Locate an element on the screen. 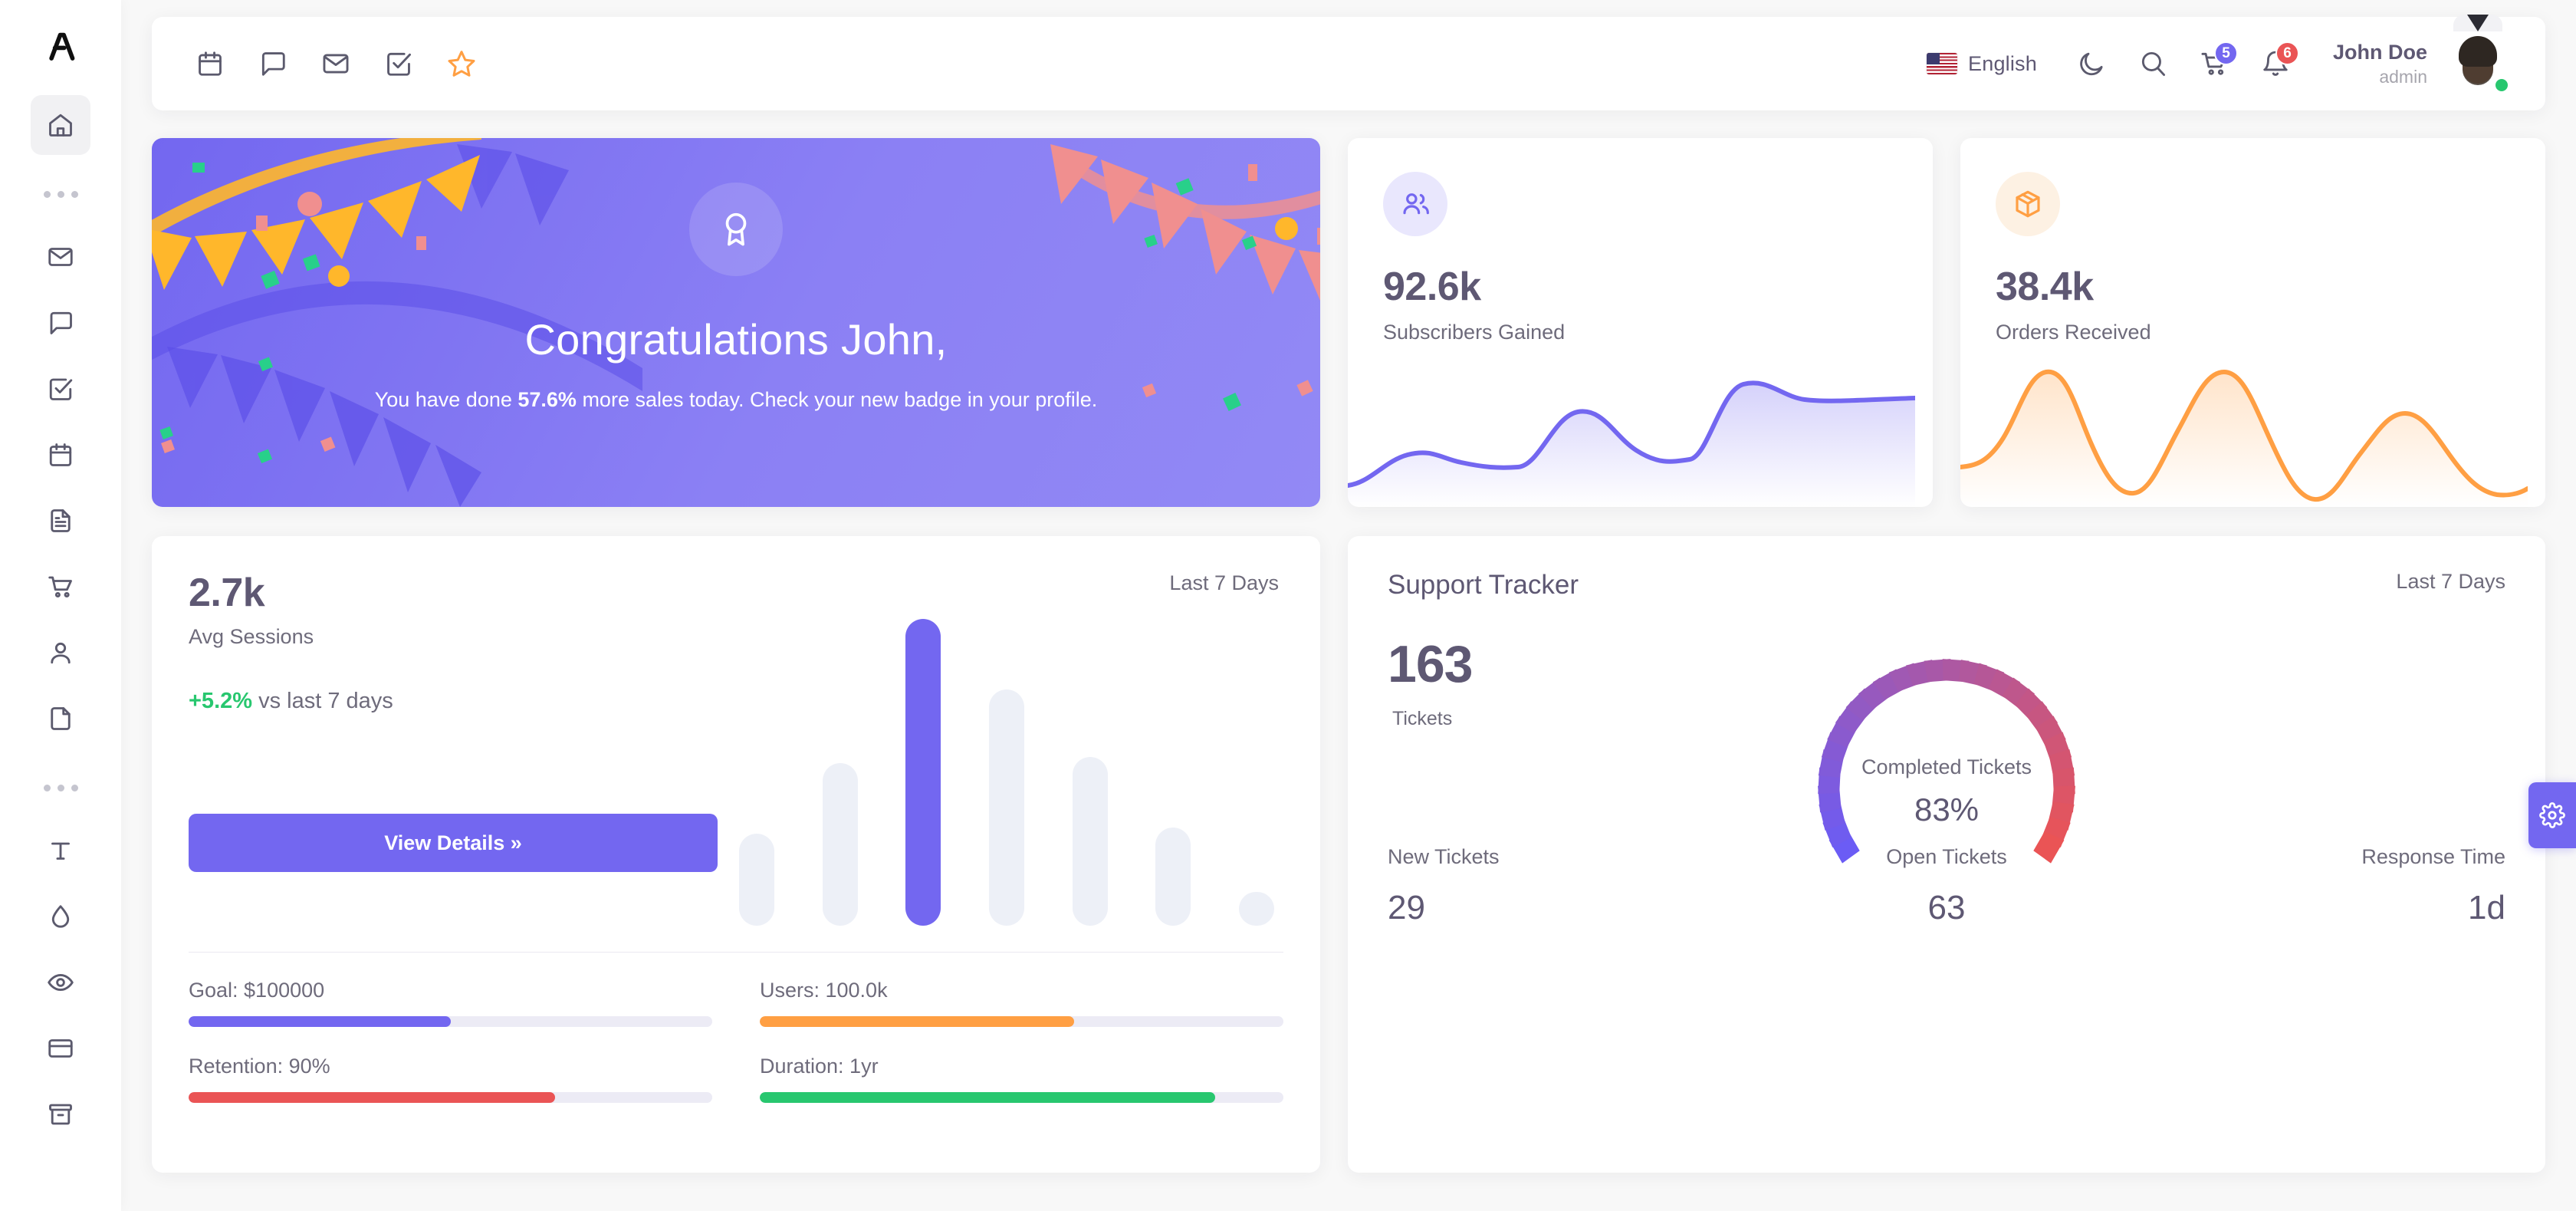 The height and width of the screenshot is (1211, 2576). eye-icon is located at coordinates (61, 982).